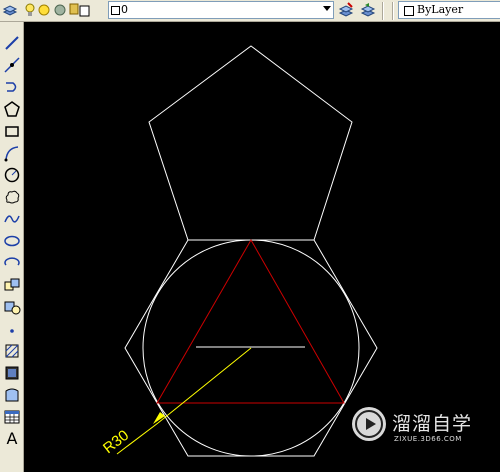 Image resolution: width=500 pixels, height=472 pixels. What do you see at coordinates (12, 351) in the screenshot?
I see `hatch-tool-icon` at bounding box center [12, 351].